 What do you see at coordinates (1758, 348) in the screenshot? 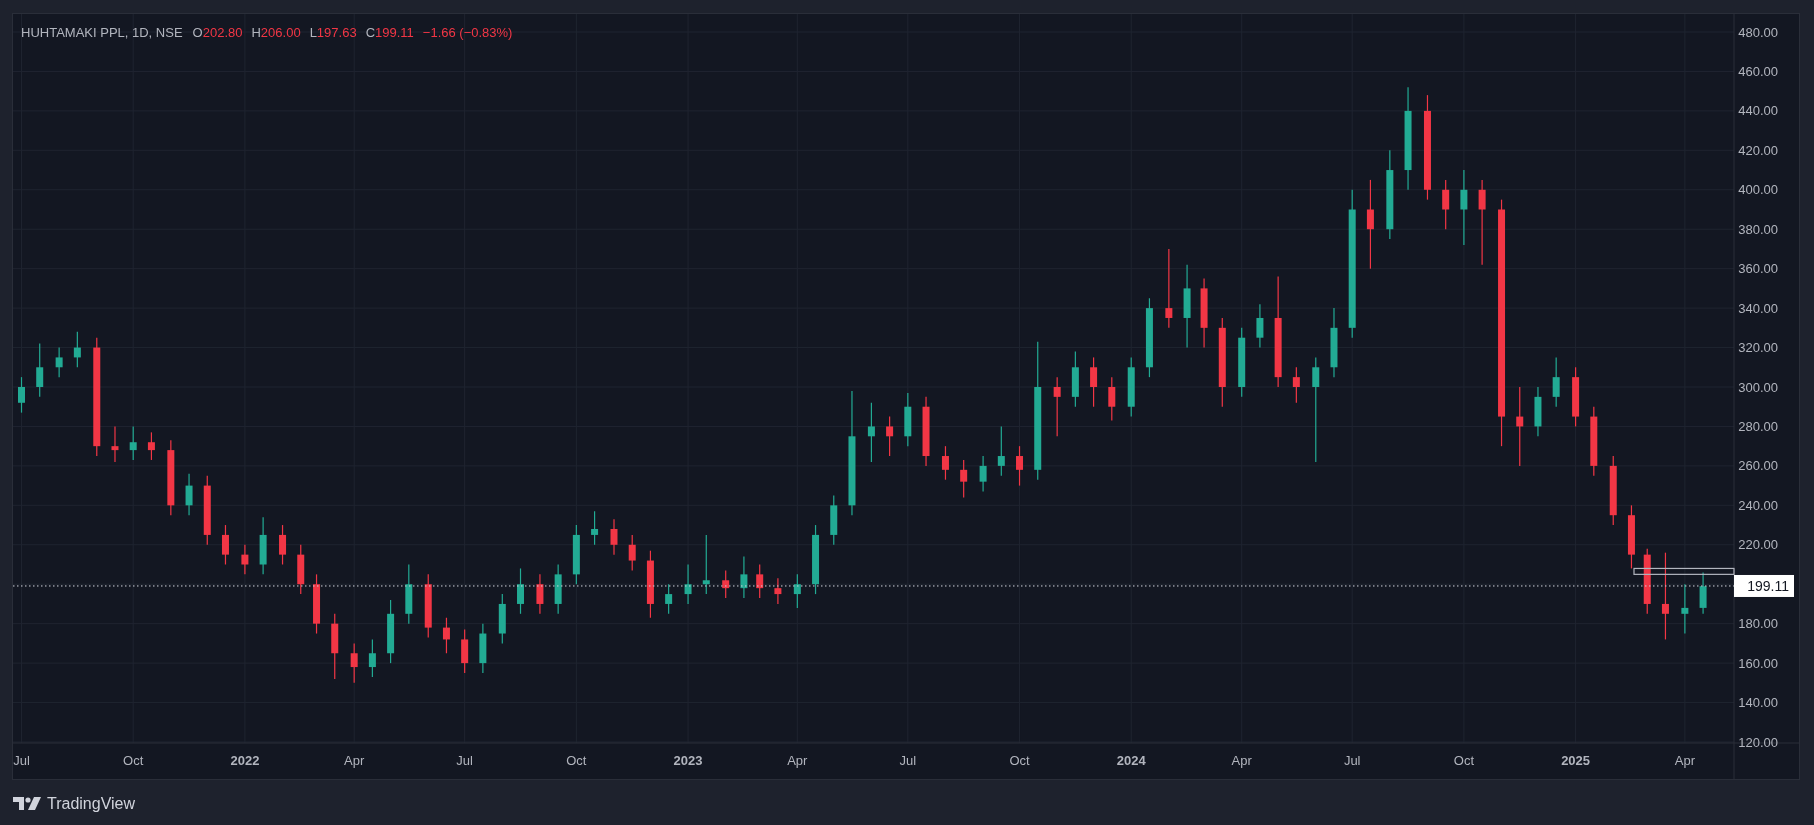
I see `price-axis-label: 320.00` at bounding box center [1758, 348].